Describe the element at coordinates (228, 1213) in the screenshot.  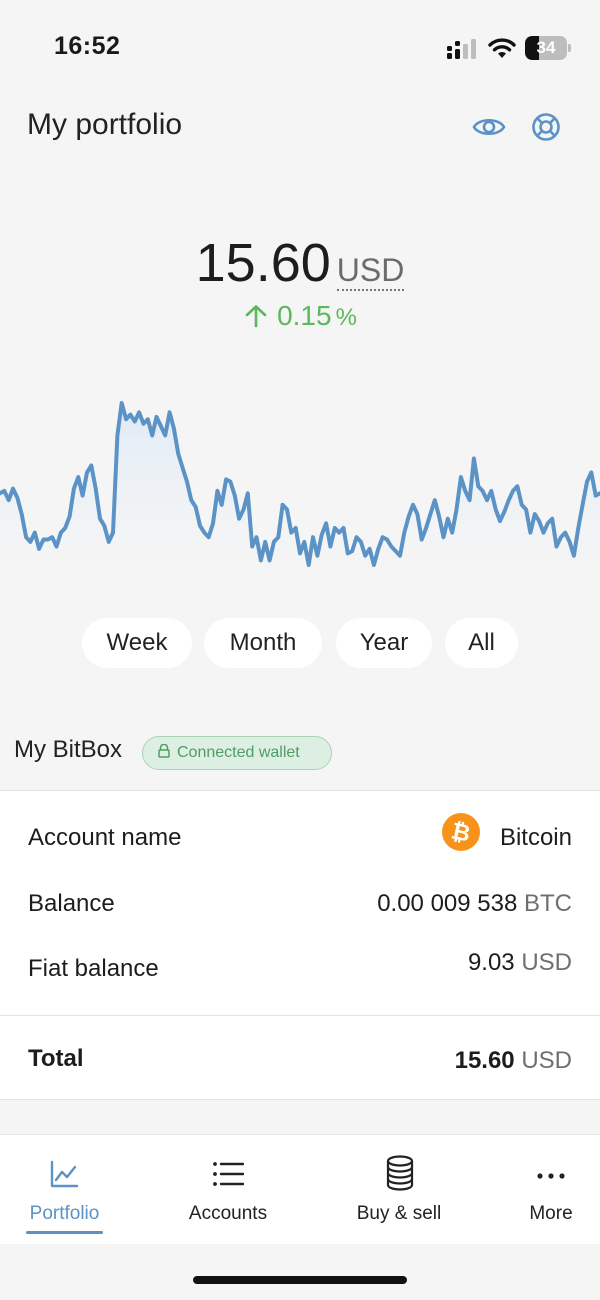
I see `nav-accounts-label: Accounts` at that location.